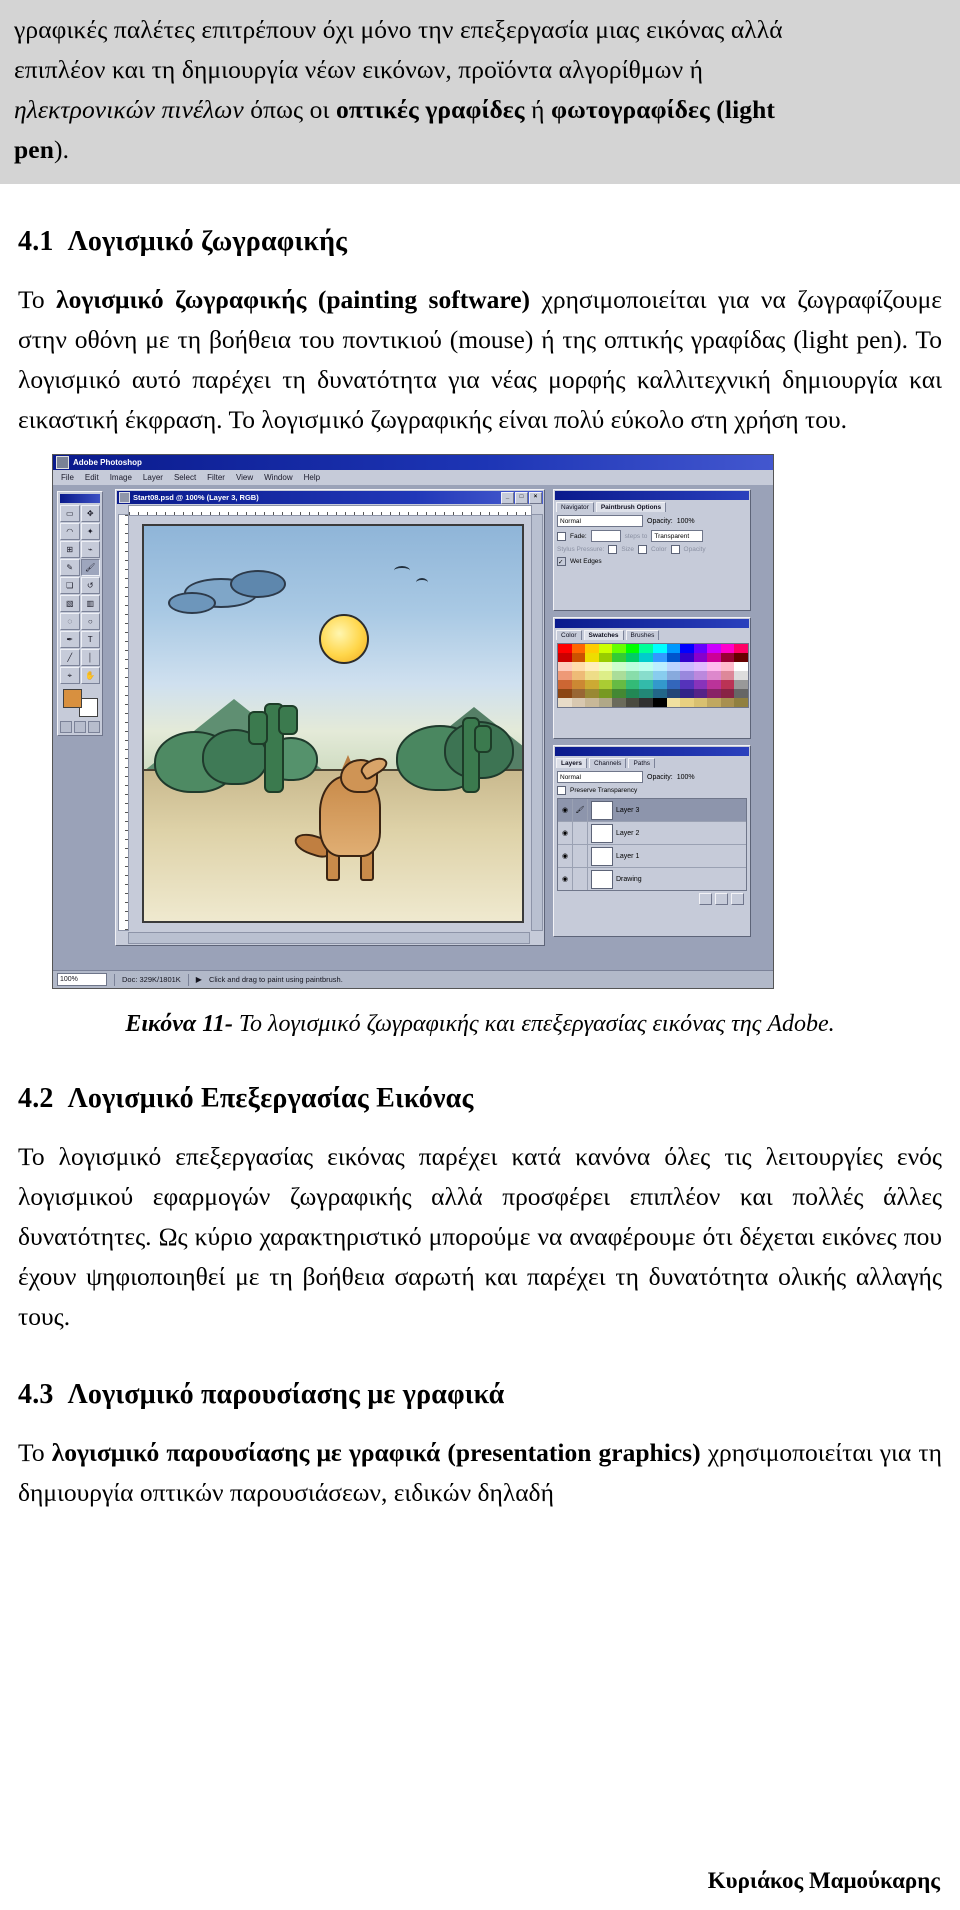 The height and width of the screenshot is (1910, 960). What do you see at coordinates (90, 657) in the screenshot?
I see `line-tool-icon: │` at bounding box center [90, 657].